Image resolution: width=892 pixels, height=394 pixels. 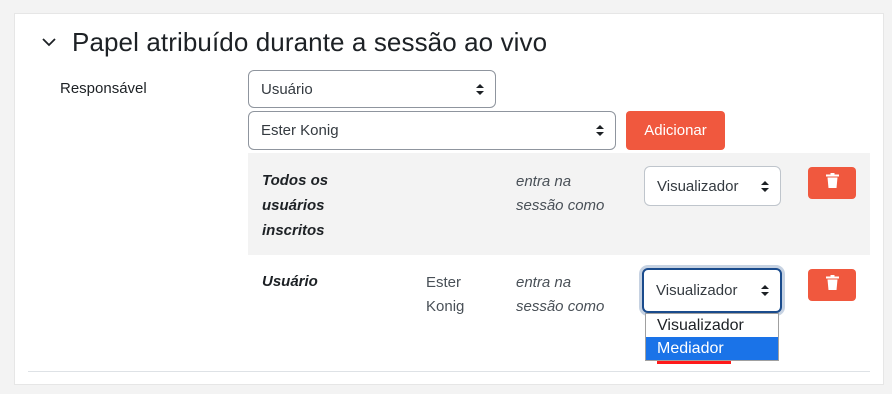 What do you see at coordinates (694, 362) in the screenshot?
I see `annotation-underline` at bounding box center [694, 362].